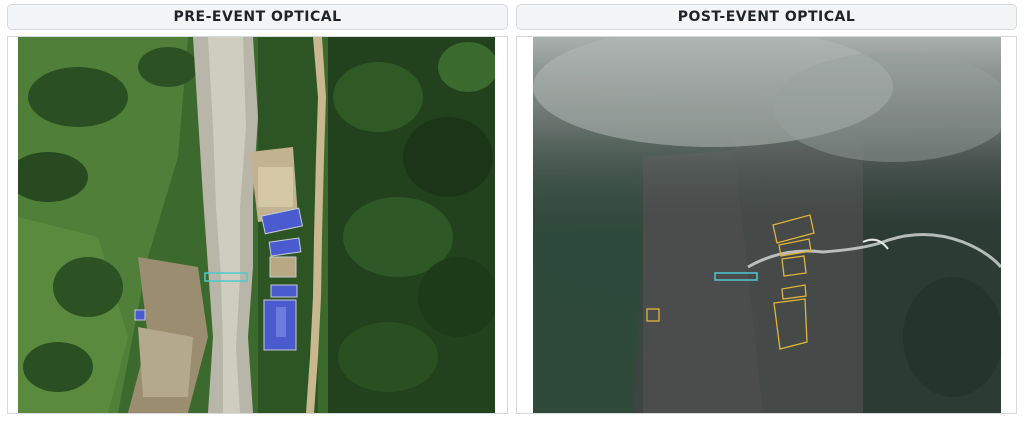 The height and width of the screenshot is (425, 1024). I want to click on pre-event-header: PRE-EVENT OPTICAL, so click(257, 17).